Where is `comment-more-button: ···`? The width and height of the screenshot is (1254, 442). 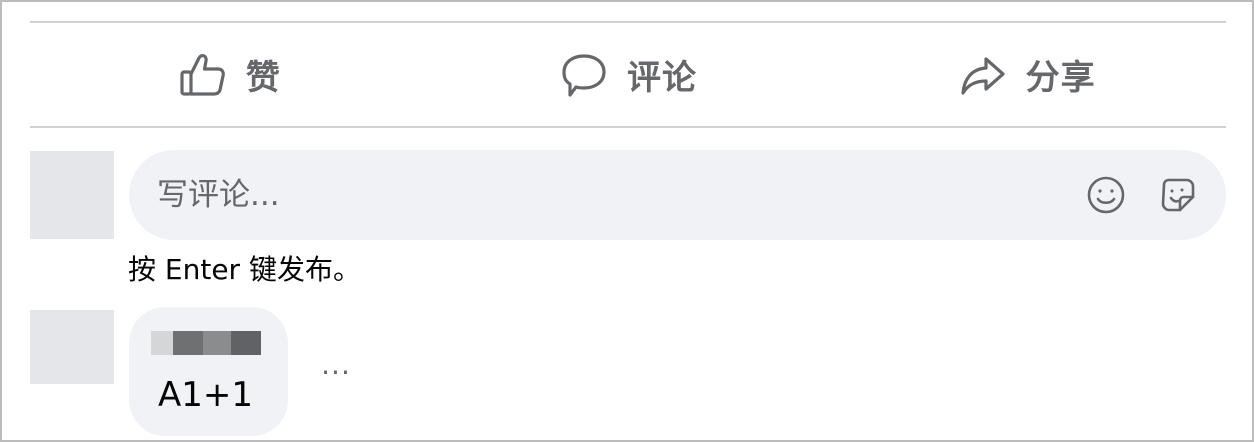 comment-more-button: ··· is located at coordinates (336, 372).